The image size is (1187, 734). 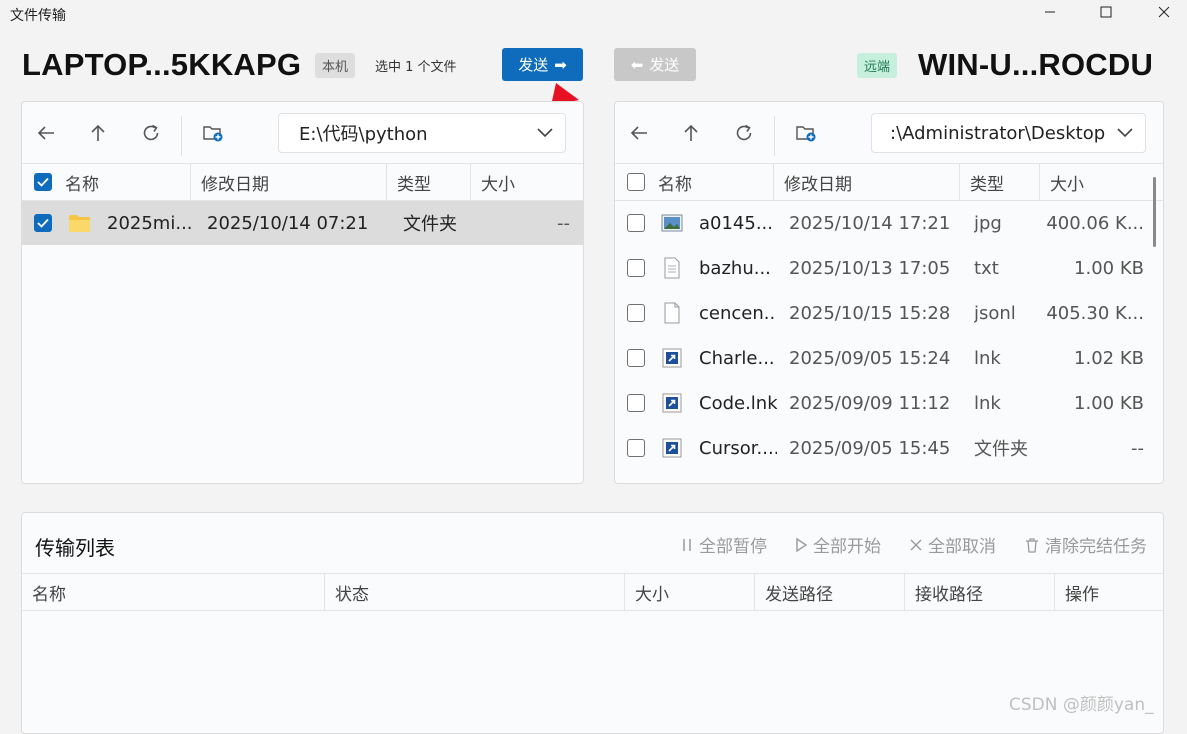 I want to click on back-button, so click(x=46, y=133).